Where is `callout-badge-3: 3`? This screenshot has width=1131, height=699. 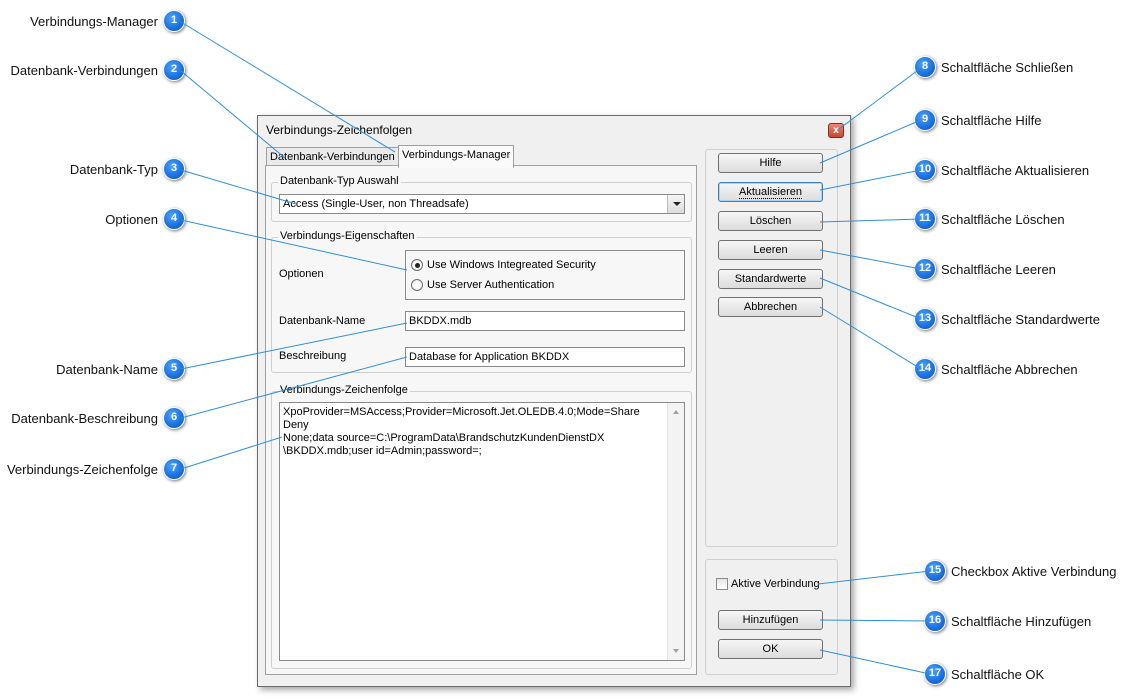
callout-badge-3: 3 is located at coordinates (174, 169).